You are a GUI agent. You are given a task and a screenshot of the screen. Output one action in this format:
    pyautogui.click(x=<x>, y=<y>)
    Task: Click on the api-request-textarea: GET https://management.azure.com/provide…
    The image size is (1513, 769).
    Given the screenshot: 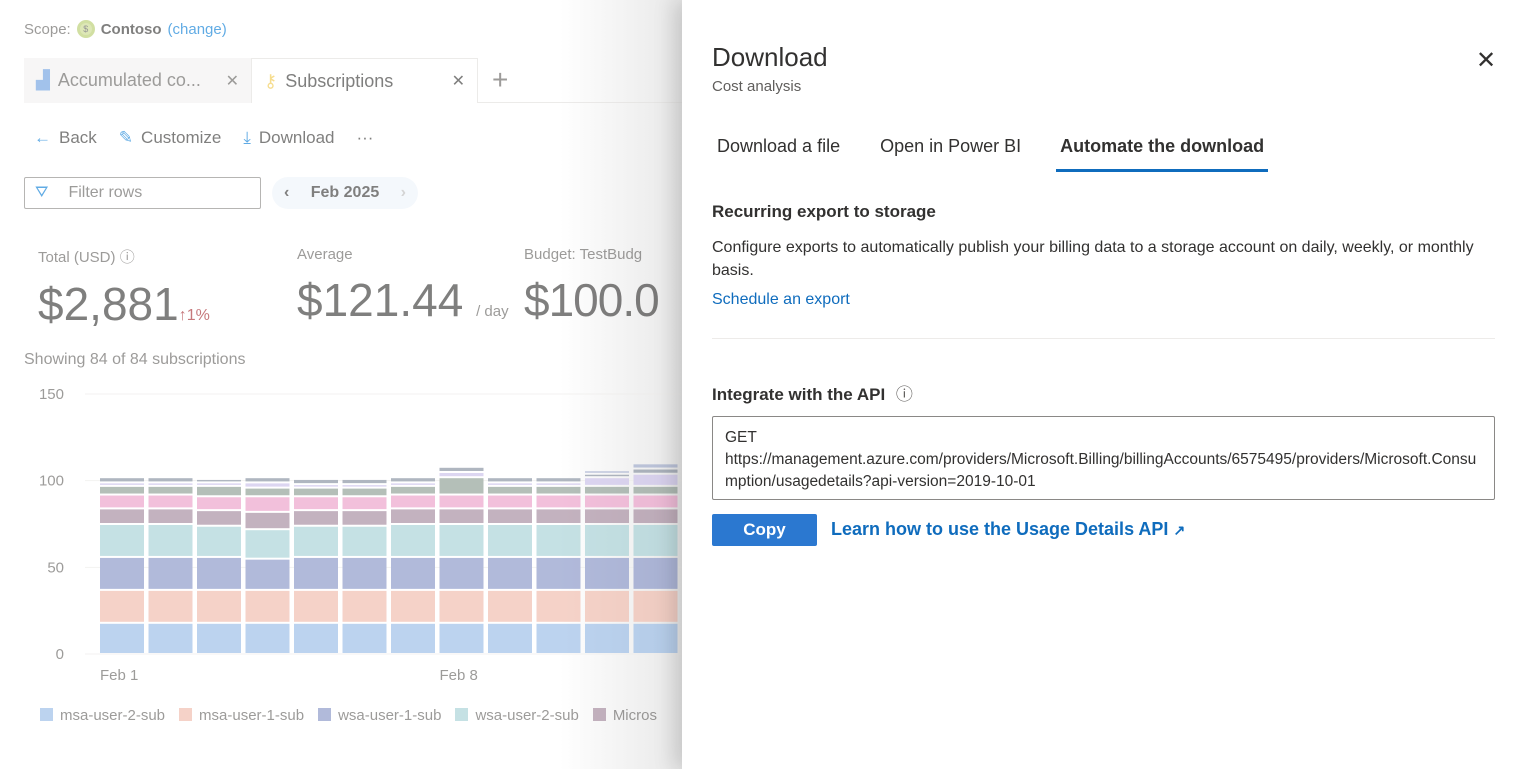 What is the action you would take?
    pyautogui.click(x=1103, y=458)
    